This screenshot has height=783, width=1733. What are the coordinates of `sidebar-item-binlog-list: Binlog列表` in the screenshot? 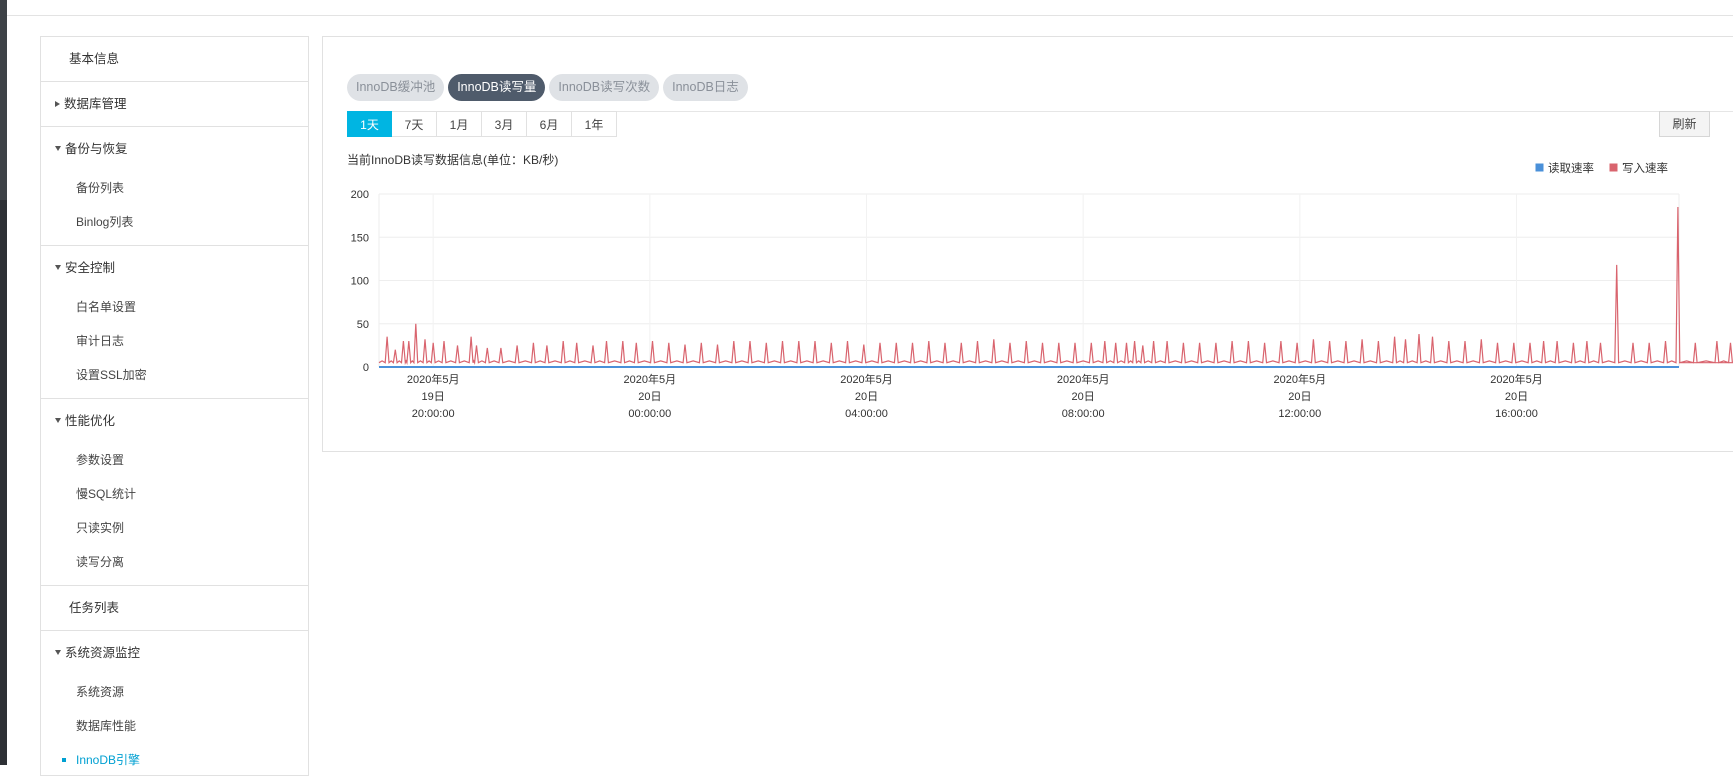 It's located at (174, 222).